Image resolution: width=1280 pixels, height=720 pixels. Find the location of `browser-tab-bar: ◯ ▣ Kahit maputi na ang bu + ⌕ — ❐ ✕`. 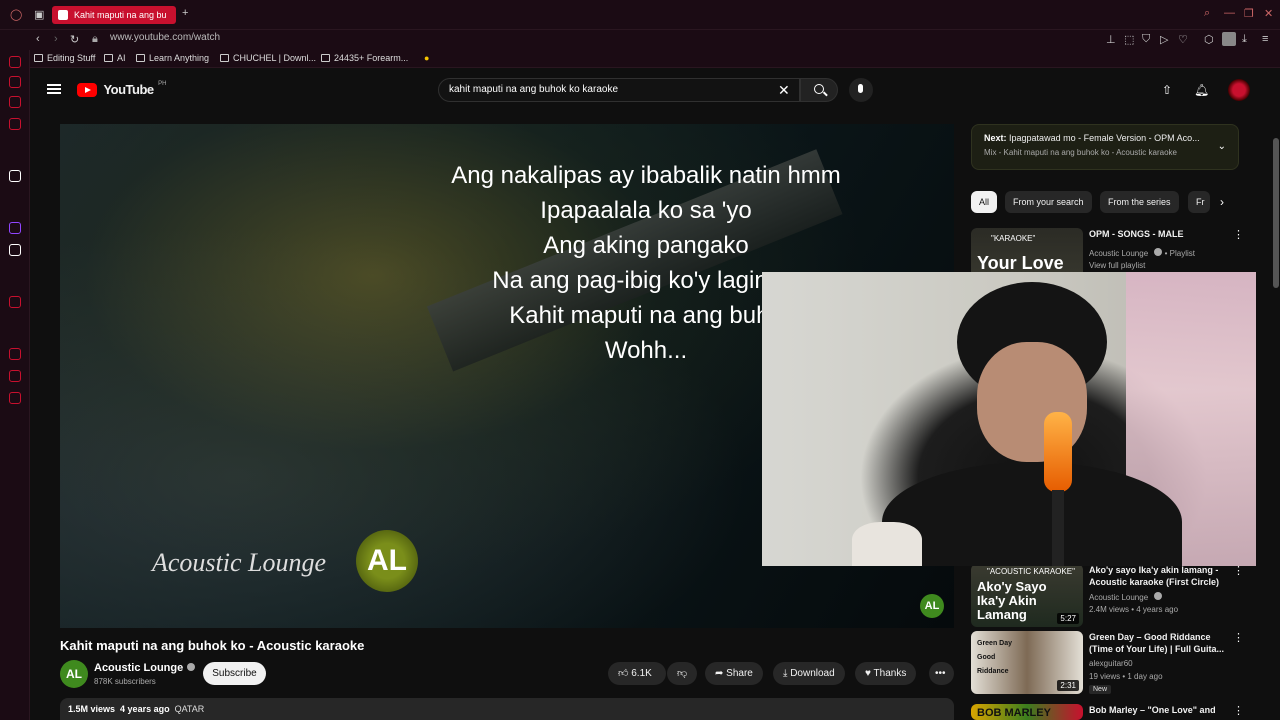

browser-tab-bar: ◯ ▣ Kahit maputi na ang bu + ⌕ — ❐ ✕ is located at coordinates (640, 15).